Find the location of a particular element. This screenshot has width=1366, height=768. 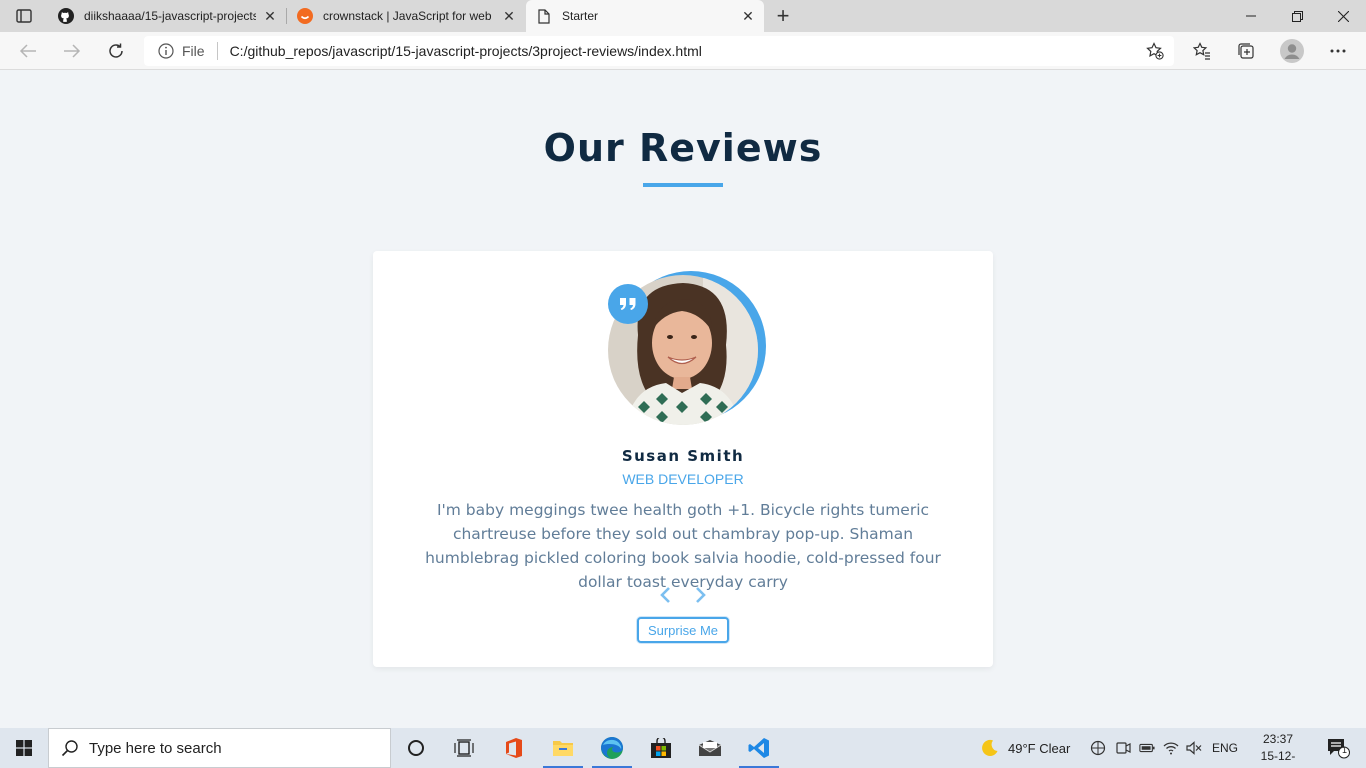

next-button is located at coordinates (701, 595).